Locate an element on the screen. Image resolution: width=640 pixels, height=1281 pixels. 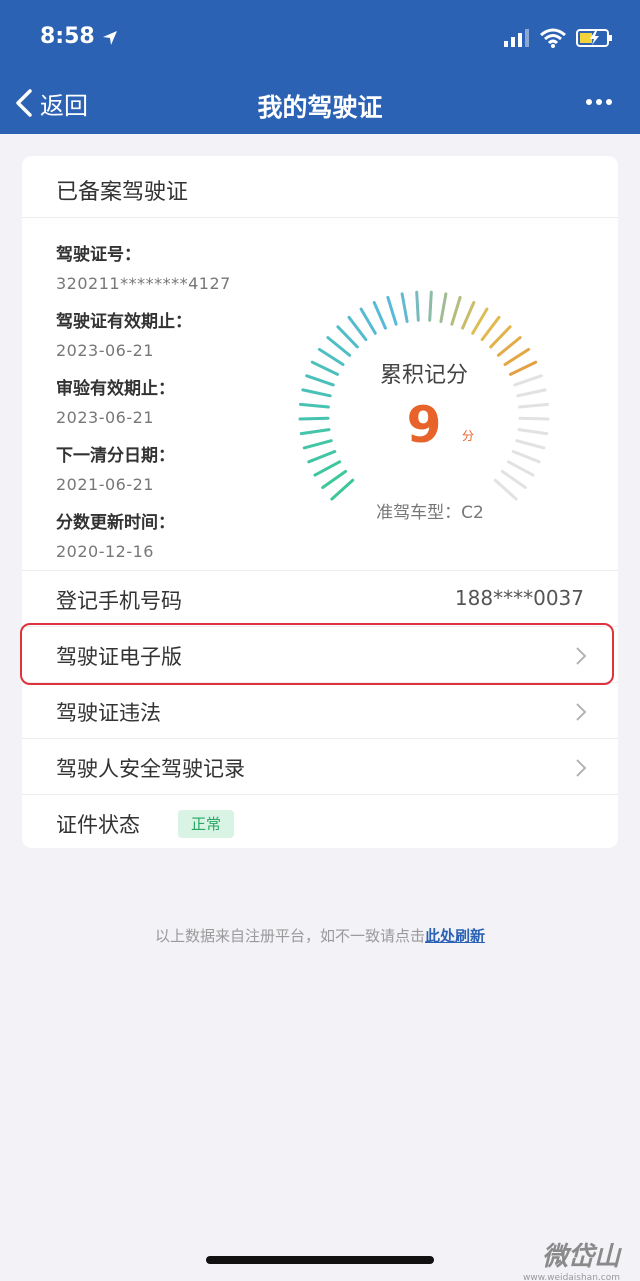
score-update-field: 分数更新时间： 2020-12-16 is located at coordinates (115, 534).